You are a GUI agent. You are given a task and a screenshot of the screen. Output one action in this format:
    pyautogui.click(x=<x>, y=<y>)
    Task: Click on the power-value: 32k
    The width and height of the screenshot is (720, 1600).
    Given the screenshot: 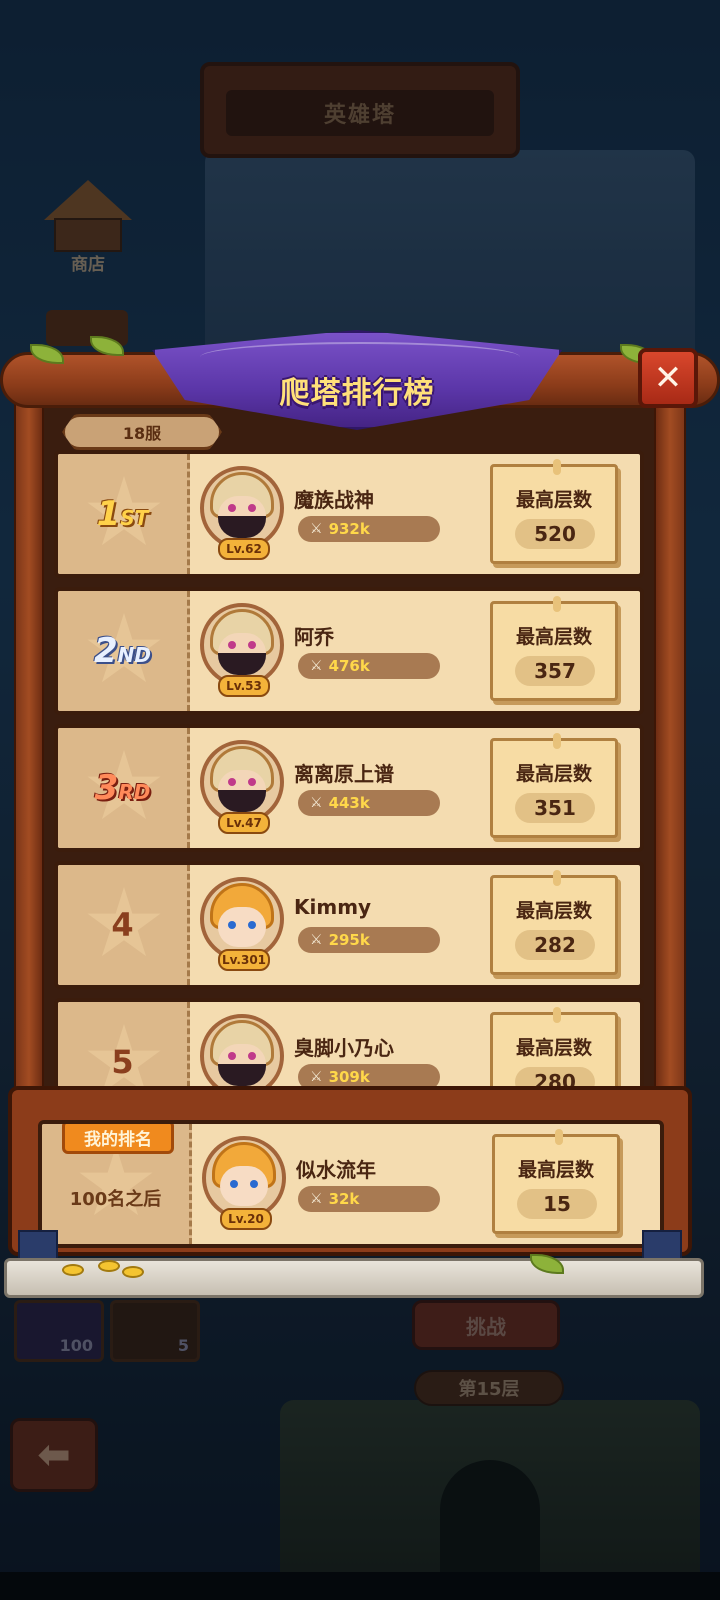 What is the action you would take?
    pyautogui.click(x=344, y=1199)
    